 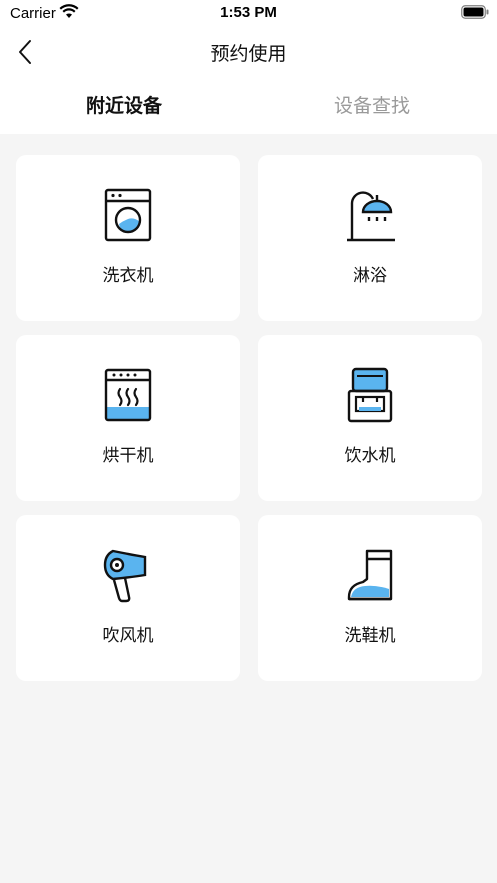 I want to click on device-label: 淋浴, so click(x=370, y=276).